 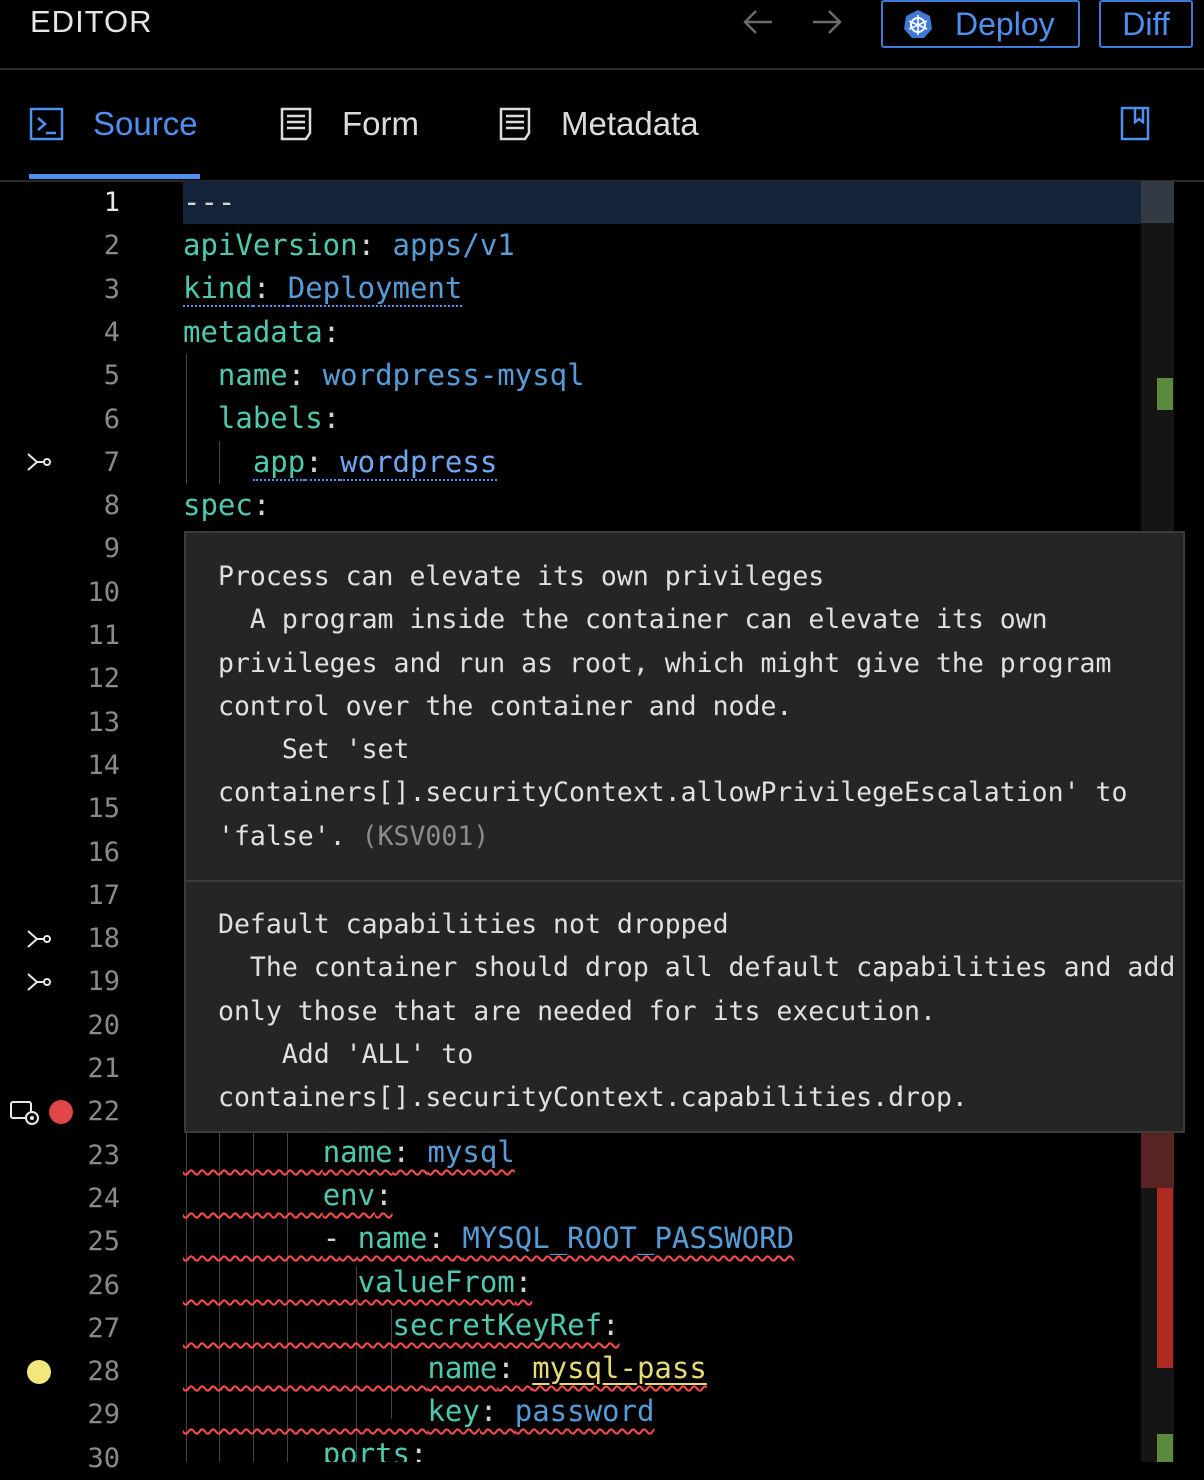 I want to click on code-line-2: apiVersion: apps/v1, so click(x=349, y=245).